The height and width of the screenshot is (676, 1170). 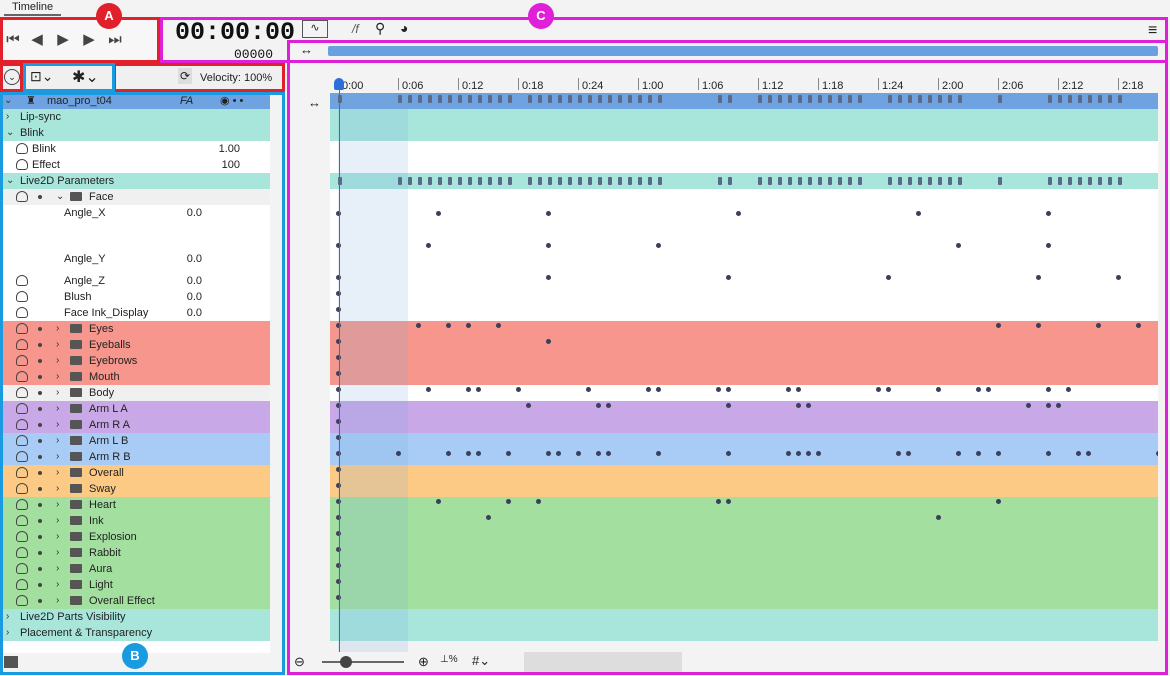 What do you see at coordinates (69, 77) in the screenshot?
I see `annotation-box-b-toolbar` at bounding box center [69, 77].